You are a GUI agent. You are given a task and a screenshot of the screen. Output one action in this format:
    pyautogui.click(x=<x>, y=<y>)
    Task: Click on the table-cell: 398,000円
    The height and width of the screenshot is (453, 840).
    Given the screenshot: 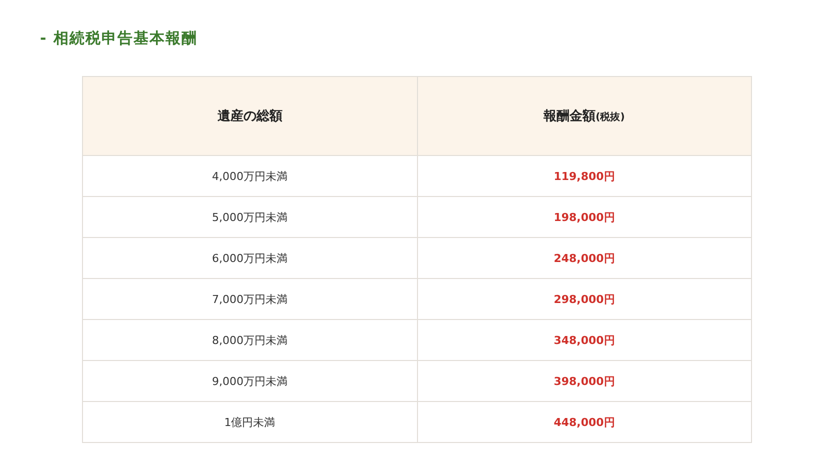 What is the action you would take?
    pyautogui.click(x=584, y=381)
    